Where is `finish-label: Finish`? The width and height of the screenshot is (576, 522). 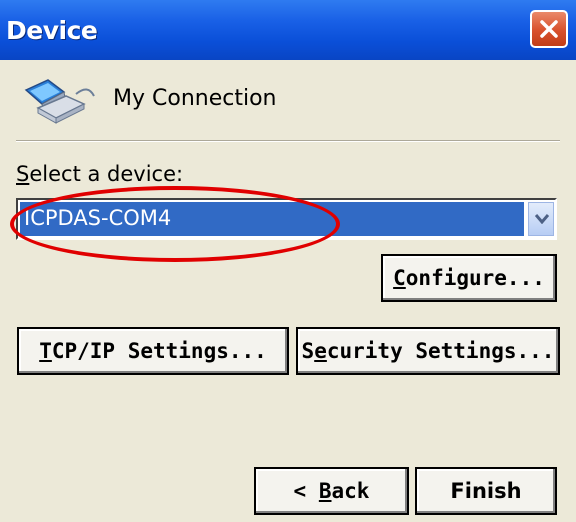 finish-label: Finish is located at coordinates (486, 491).